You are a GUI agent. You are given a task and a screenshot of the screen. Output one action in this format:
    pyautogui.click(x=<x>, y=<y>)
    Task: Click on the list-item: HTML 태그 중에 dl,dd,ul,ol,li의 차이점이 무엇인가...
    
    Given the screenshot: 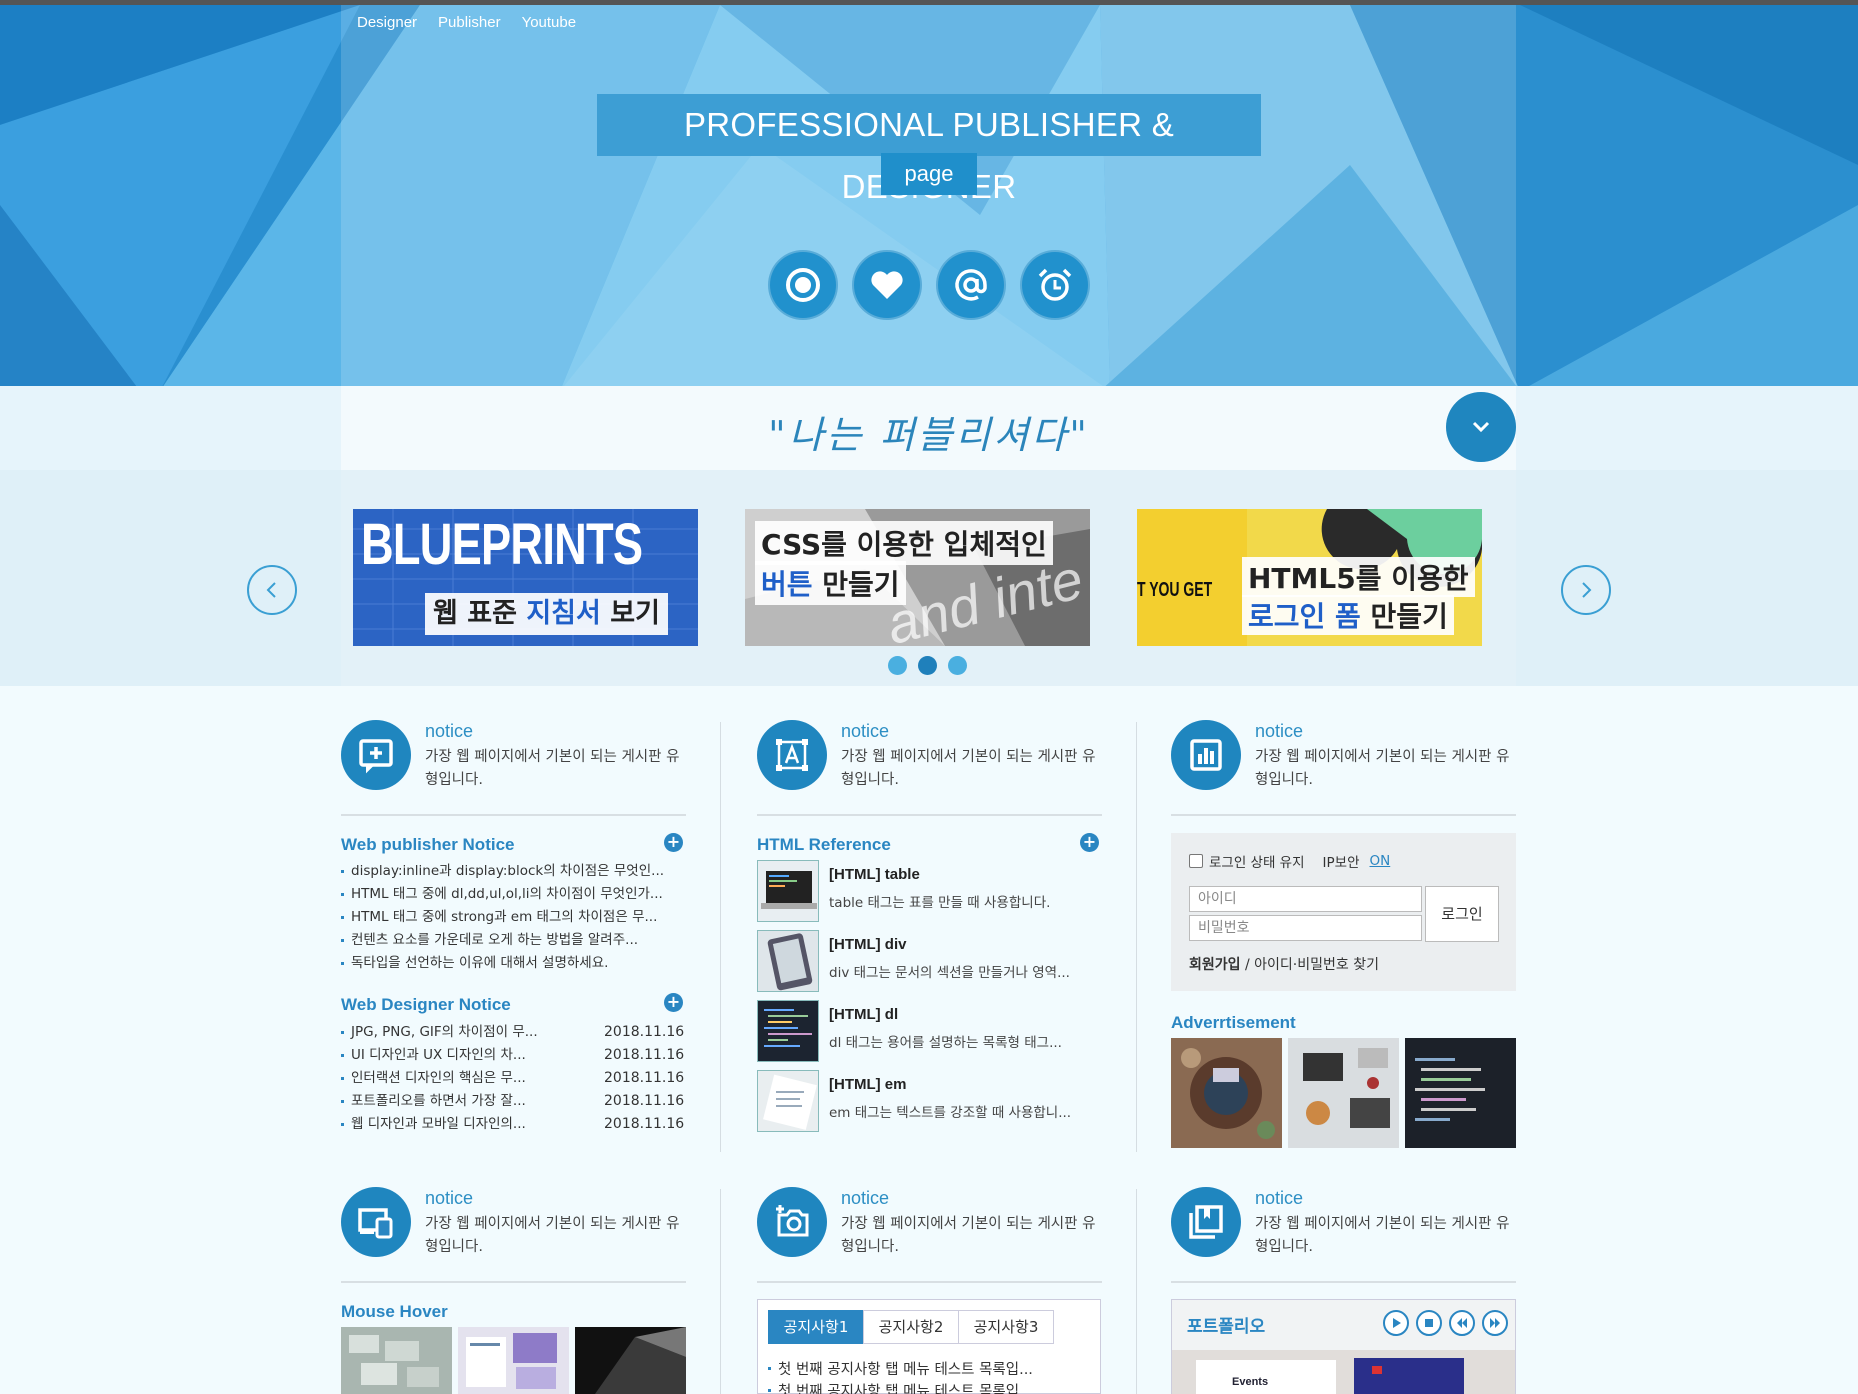 What is the action you would take?
    pyautogui.click(x=502, y=894)
    